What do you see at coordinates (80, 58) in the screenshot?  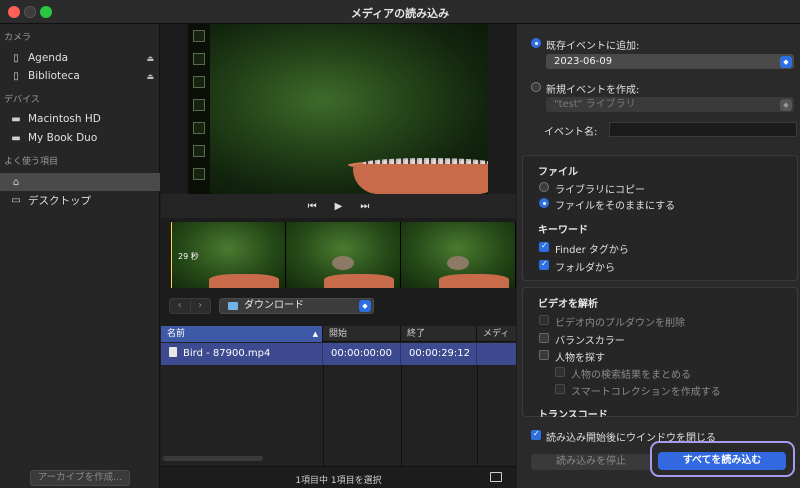 I see `sidebar-item-agenda: ▯ Agenda ⏏` at bounding box center [80, 58].